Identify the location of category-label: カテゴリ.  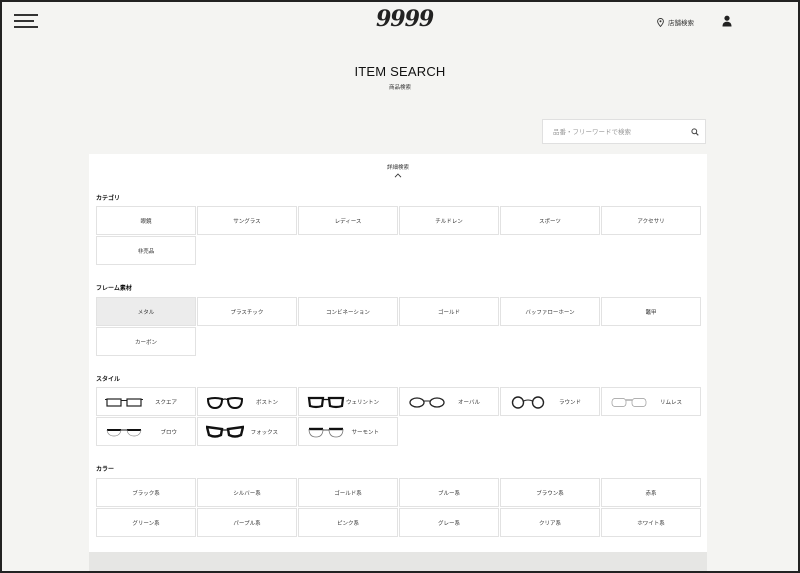
(108, 198).